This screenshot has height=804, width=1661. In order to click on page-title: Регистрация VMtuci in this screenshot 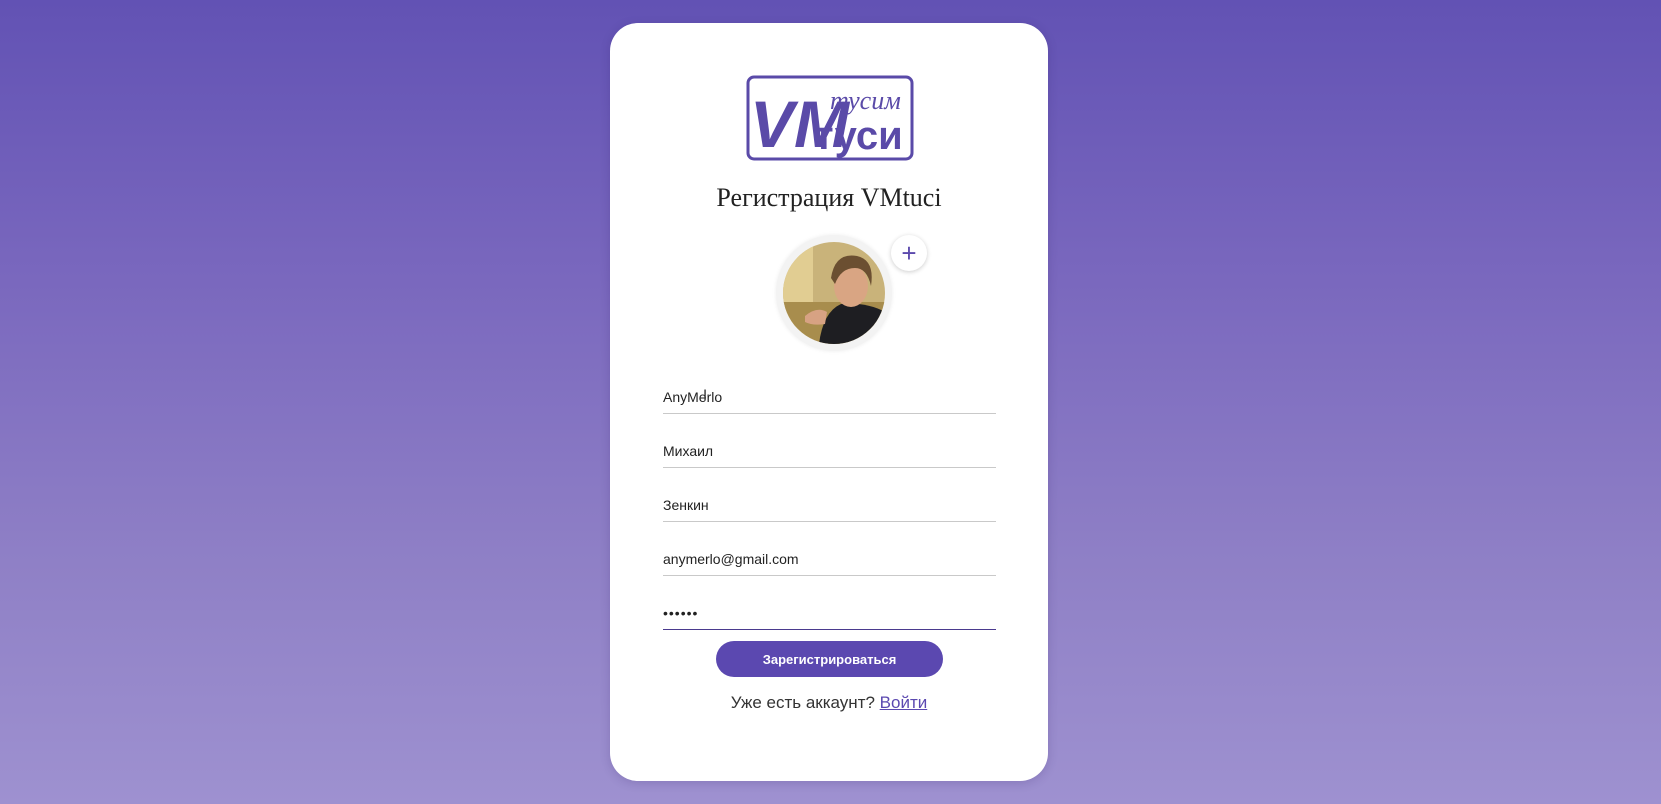, I will do `click(829, 197)`.